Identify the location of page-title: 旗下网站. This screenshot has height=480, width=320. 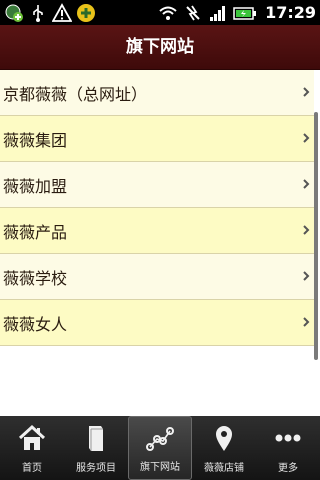
(160, 47).